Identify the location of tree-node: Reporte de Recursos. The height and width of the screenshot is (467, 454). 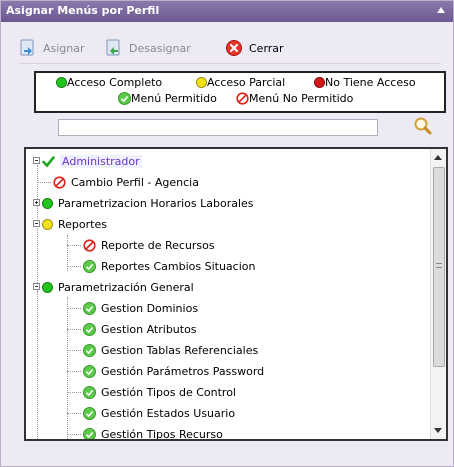
(149, 245).